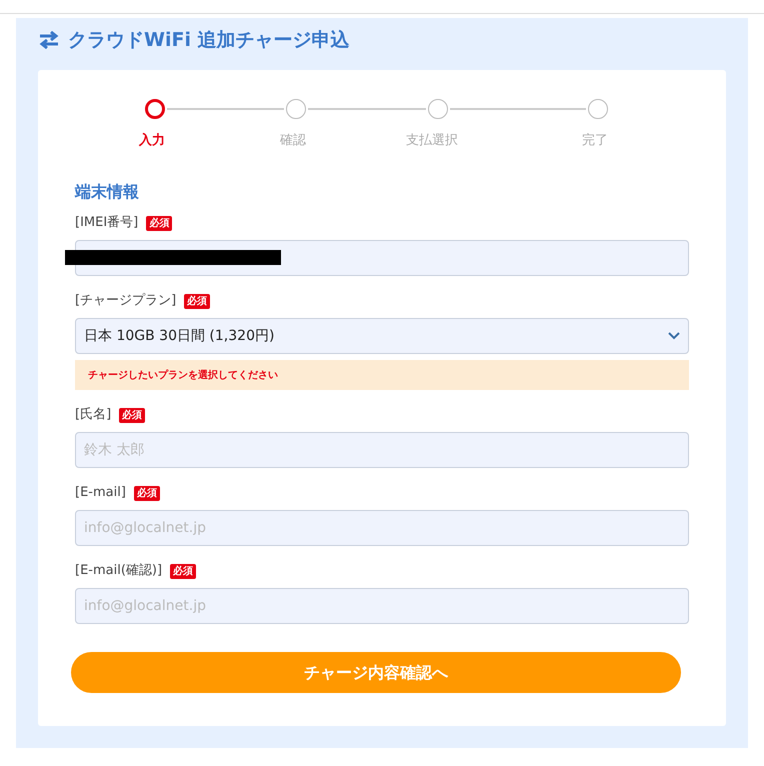 This screenshot has height=766, width=764. Describe the element at coordinates (106, 223) in the screenshot. I see `field-label: [IMEI番号]` at that location.